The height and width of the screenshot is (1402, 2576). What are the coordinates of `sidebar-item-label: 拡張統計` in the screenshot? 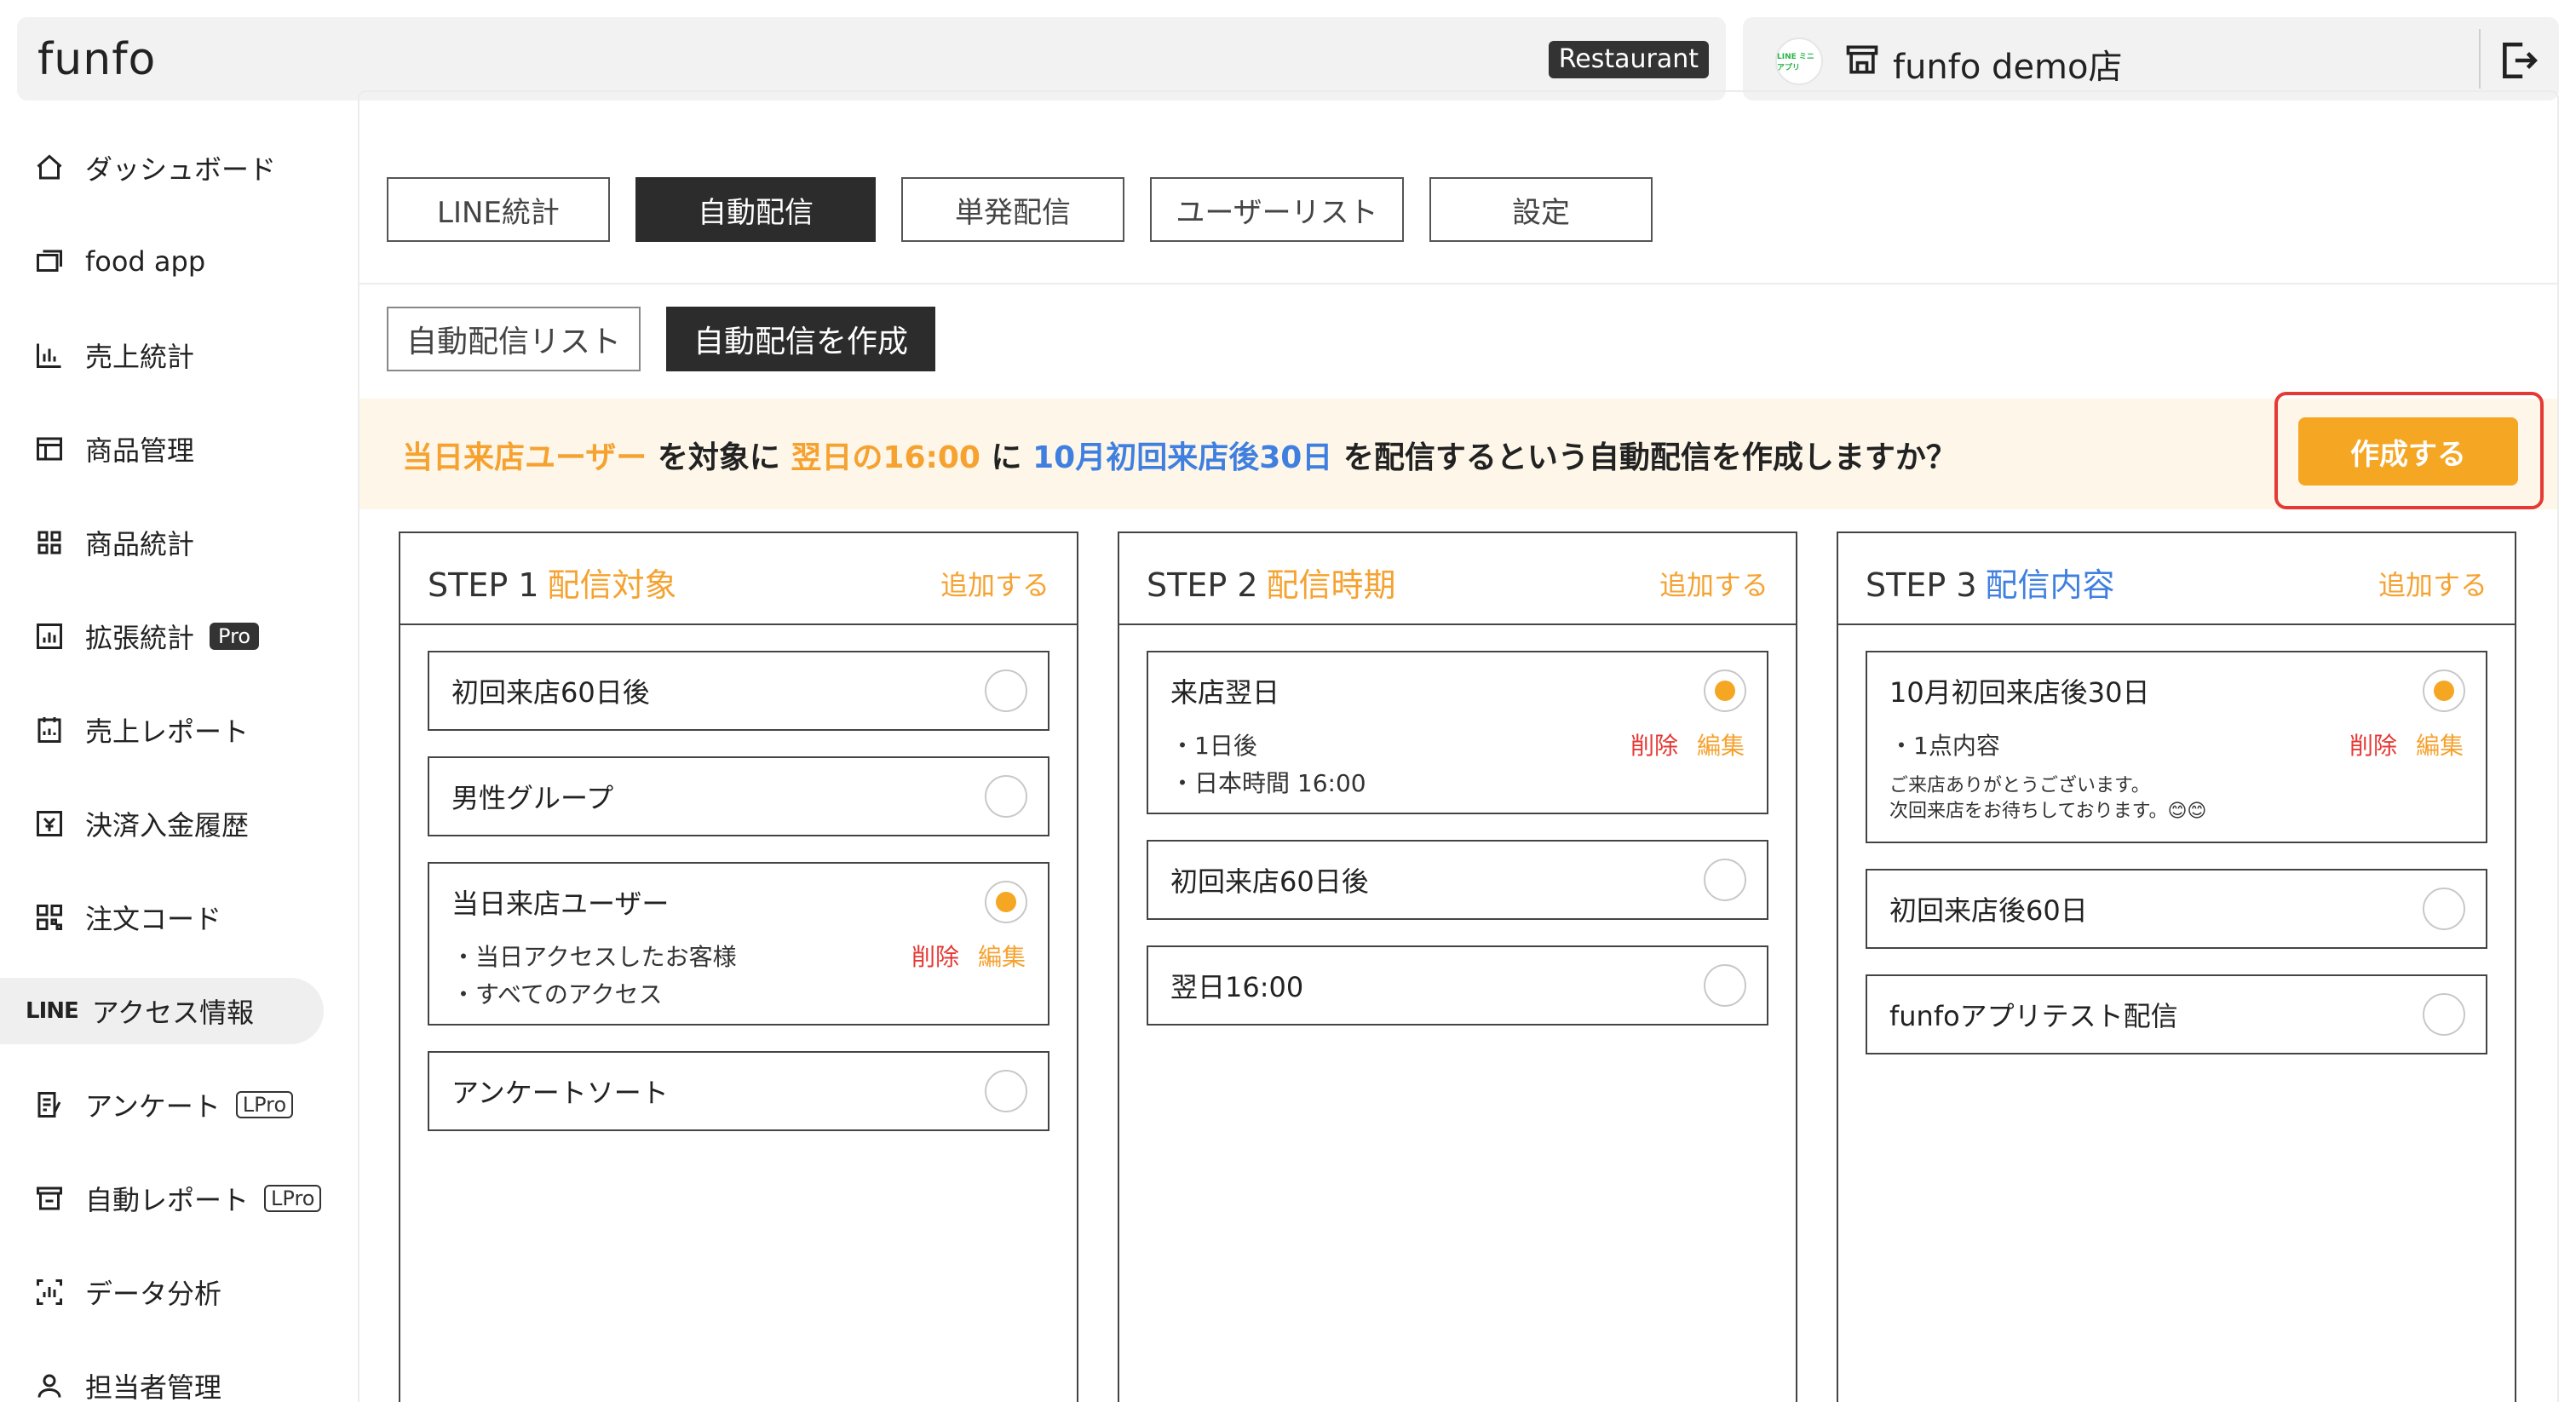 It's located at (140, 638).